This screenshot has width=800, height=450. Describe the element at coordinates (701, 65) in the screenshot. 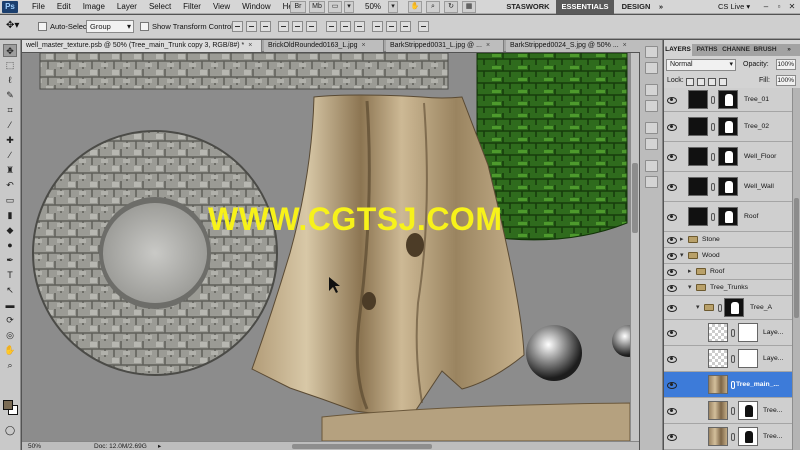

I see `blend-mode-dropdown: Normal` at that location.